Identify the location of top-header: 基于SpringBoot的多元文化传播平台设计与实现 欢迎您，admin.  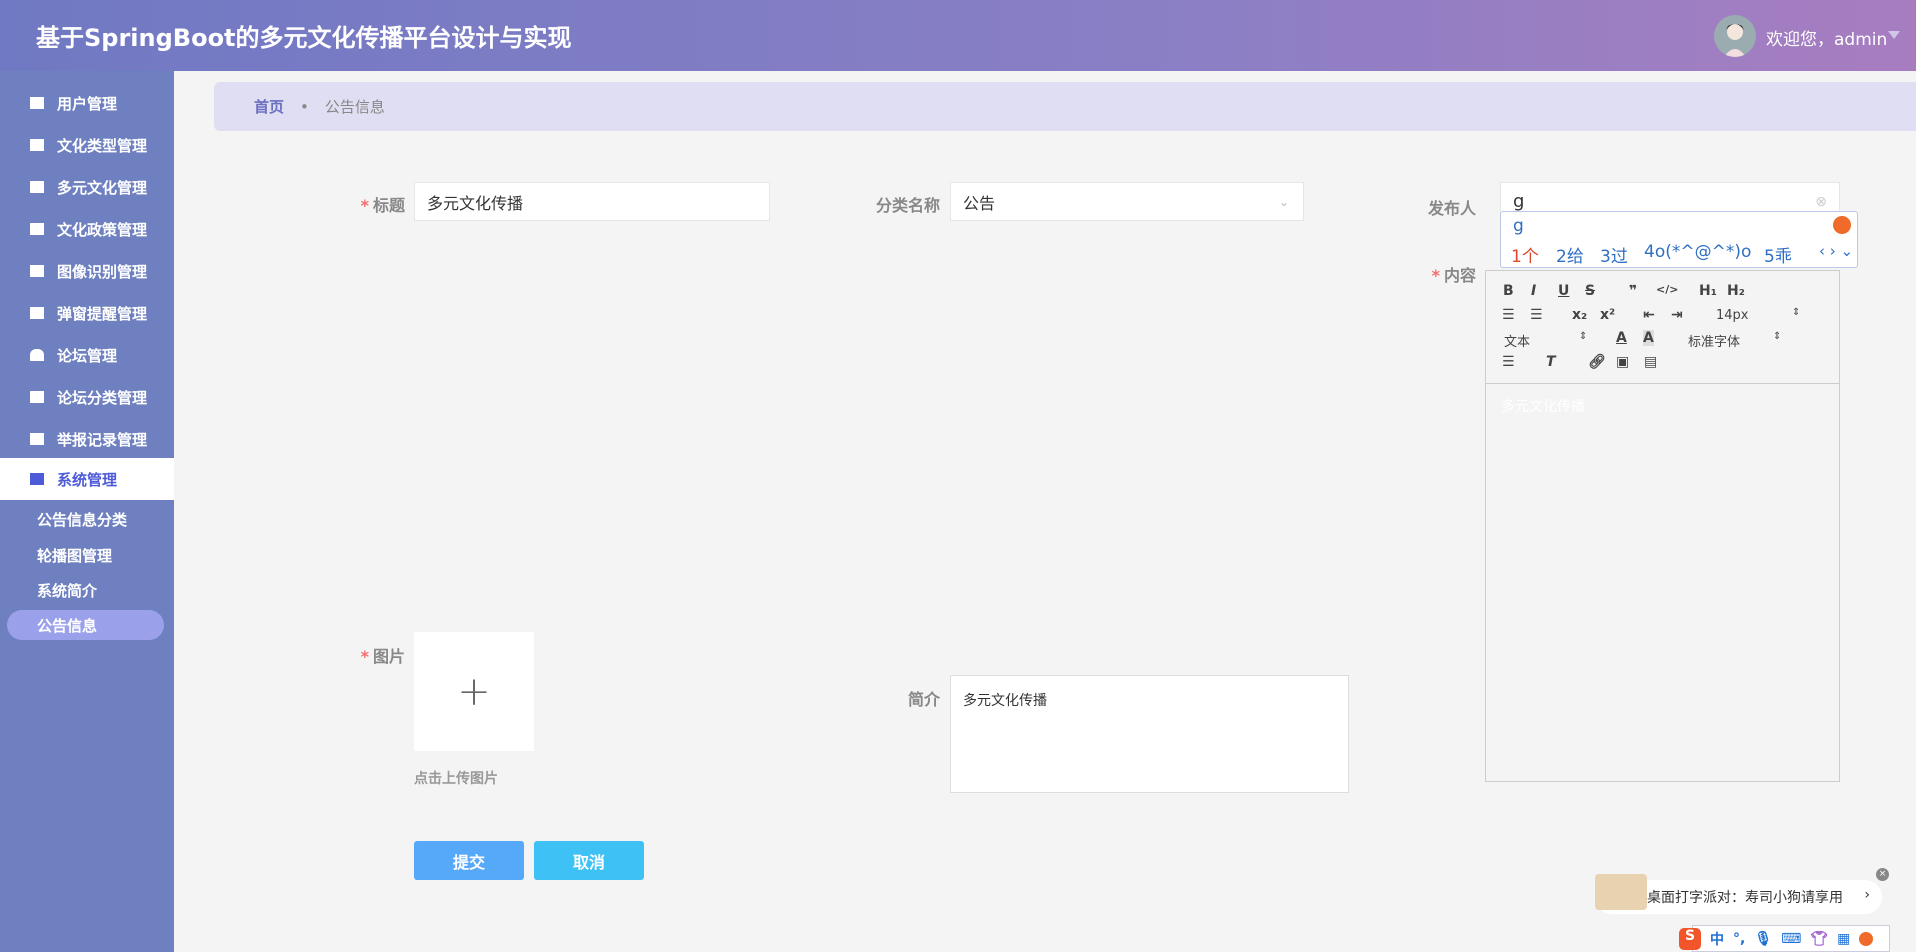
(958, 35).